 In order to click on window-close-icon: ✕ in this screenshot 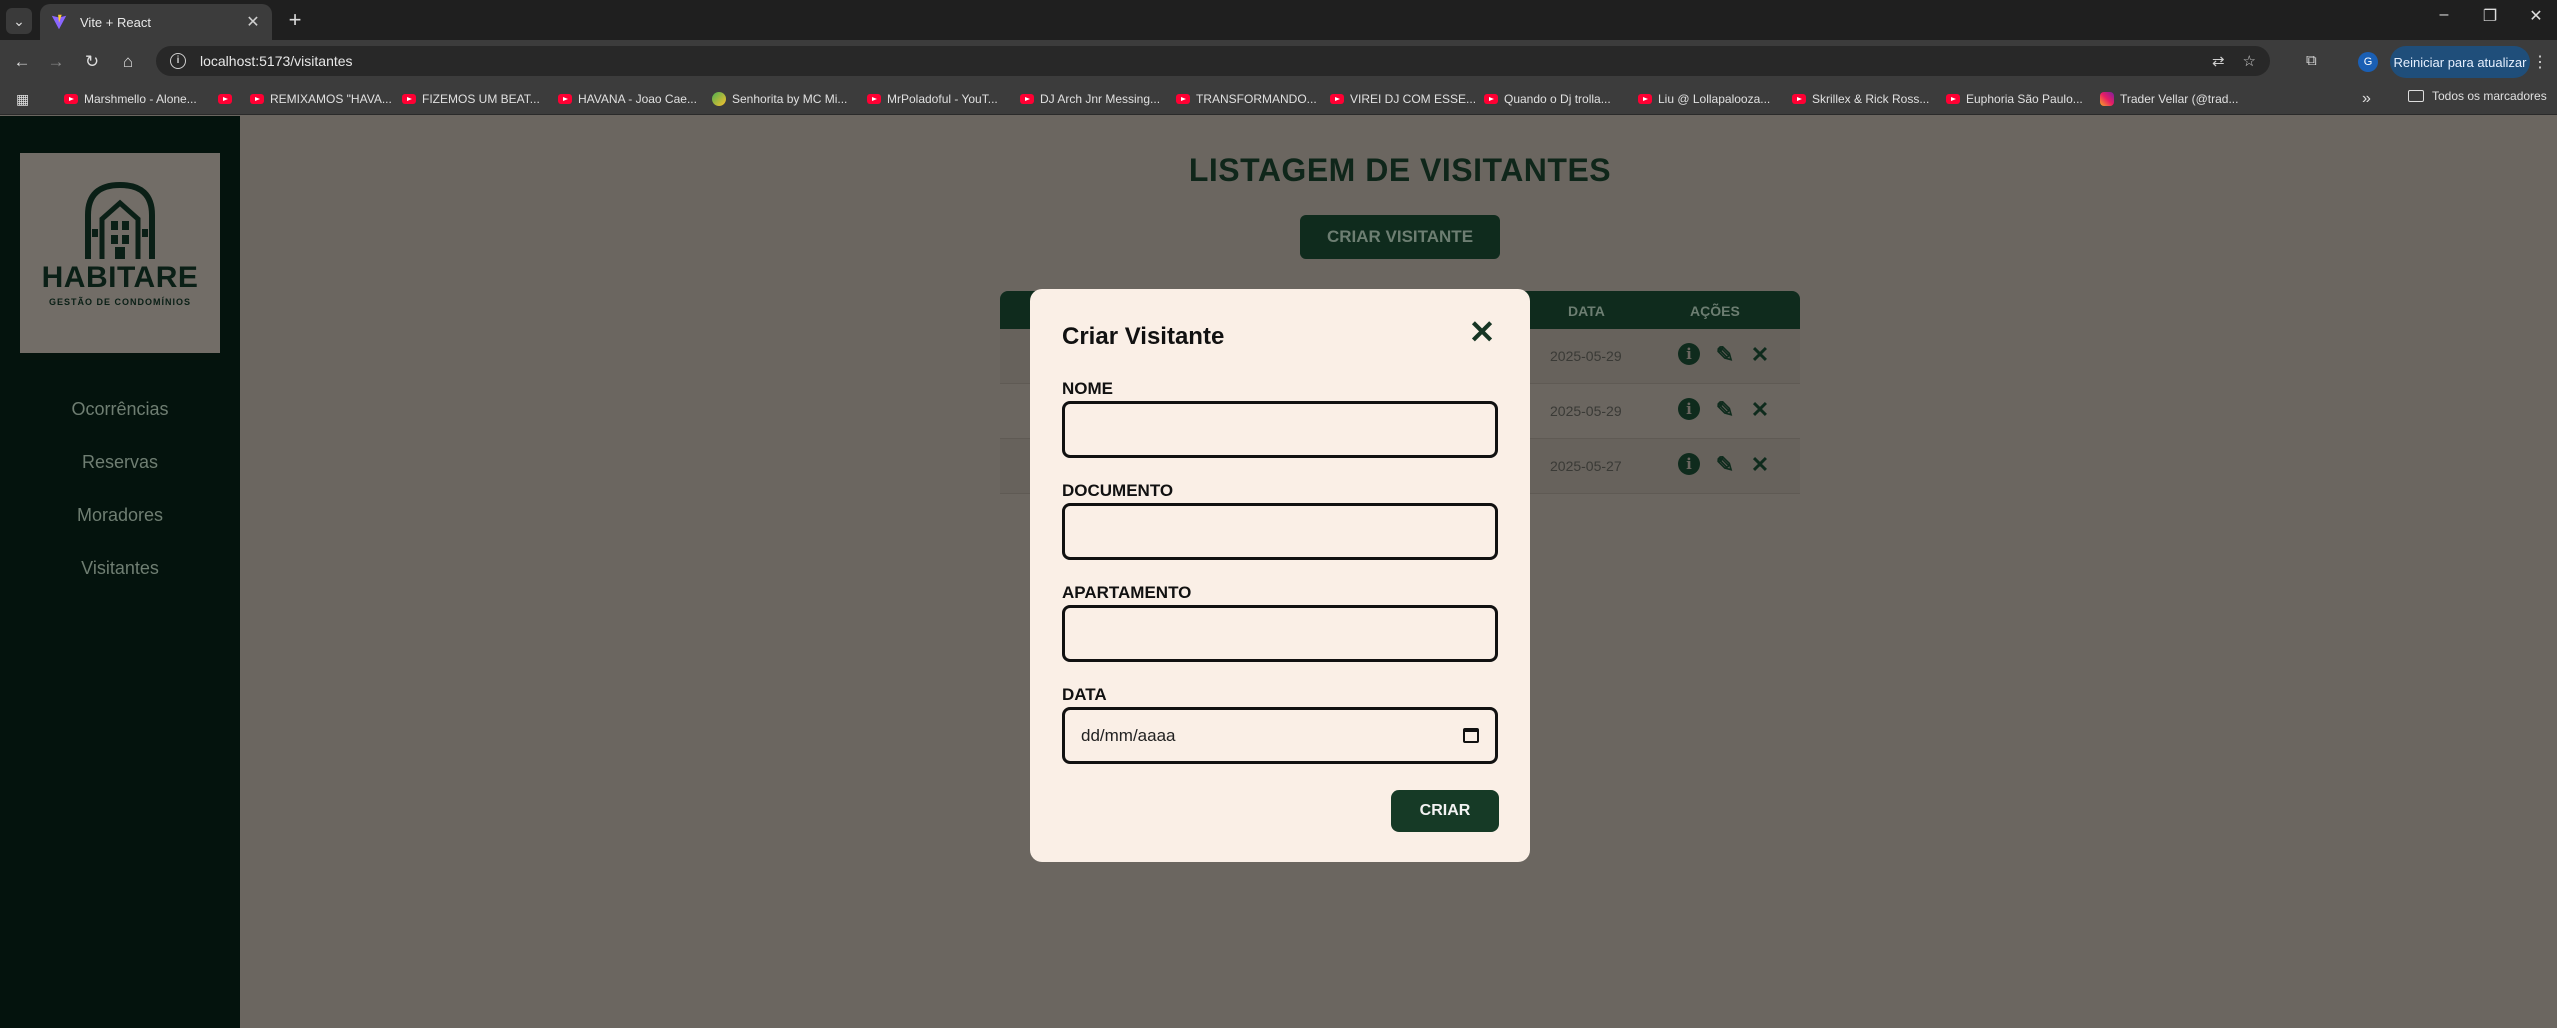, I will do `click(2536, 16)`.